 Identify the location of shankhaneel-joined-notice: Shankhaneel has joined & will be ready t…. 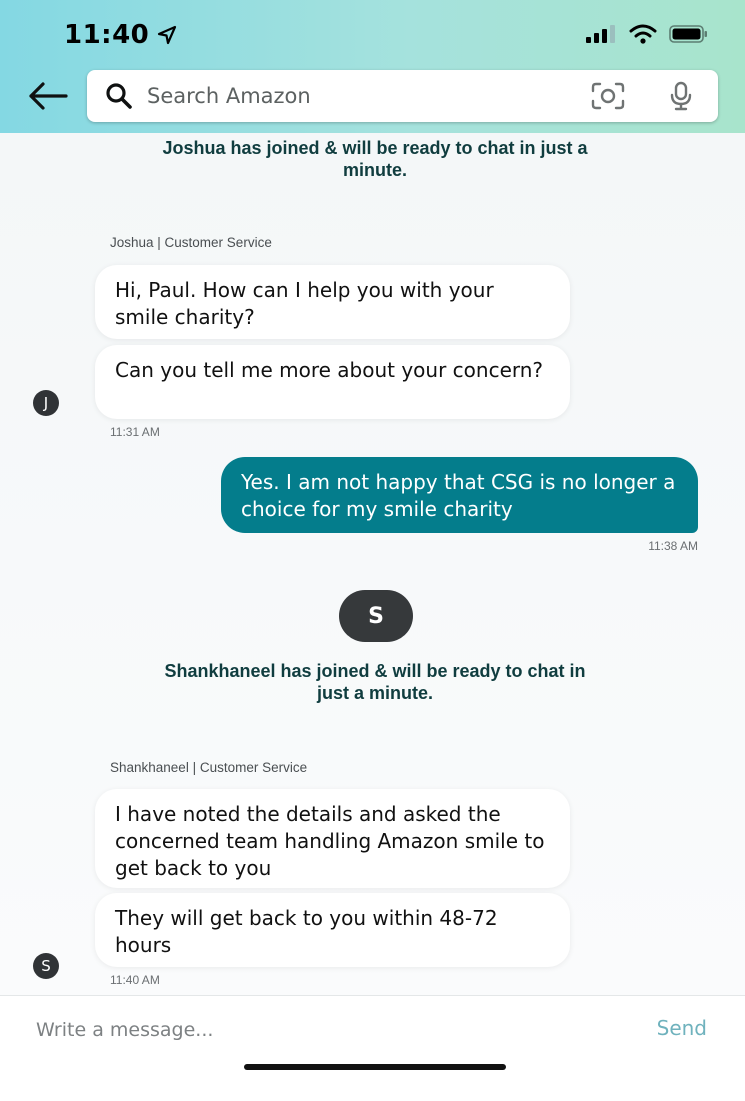
(375, 682).